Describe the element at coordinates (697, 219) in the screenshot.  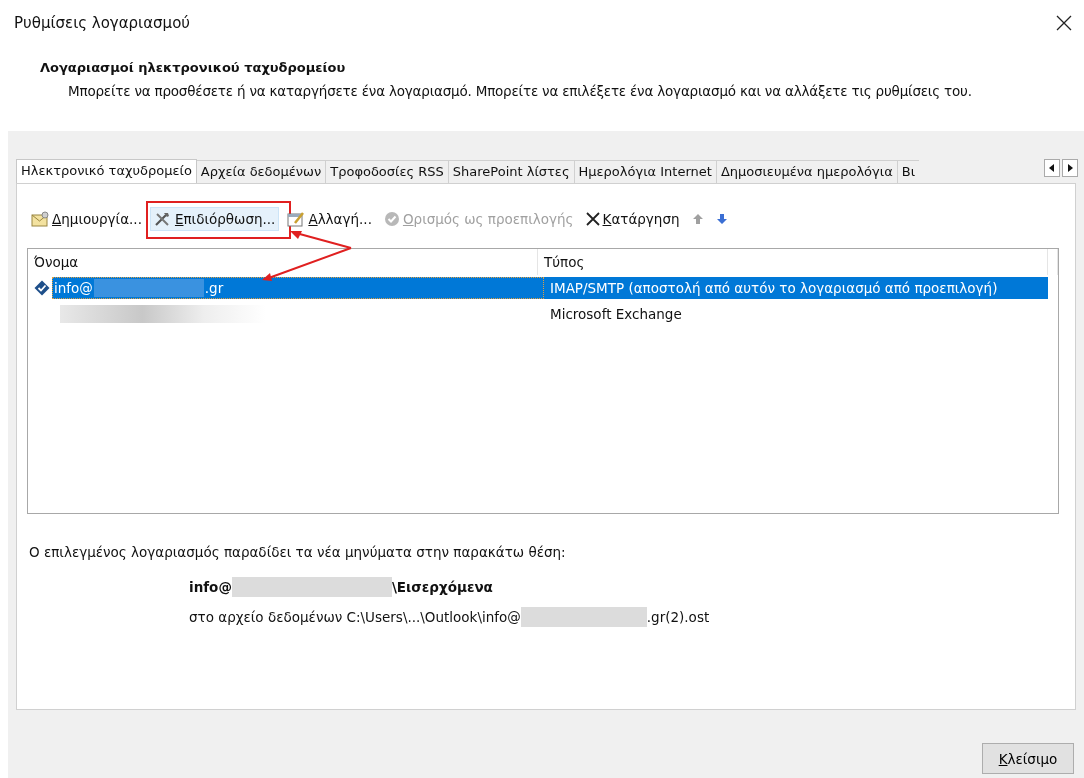
I see `arrow-up-icon` at that location.